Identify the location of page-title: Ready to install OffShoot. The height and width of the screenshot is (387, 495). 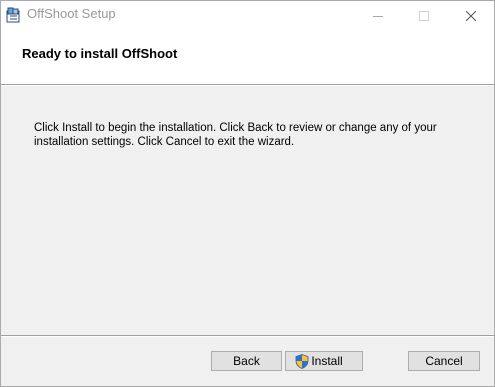
(100, 53).